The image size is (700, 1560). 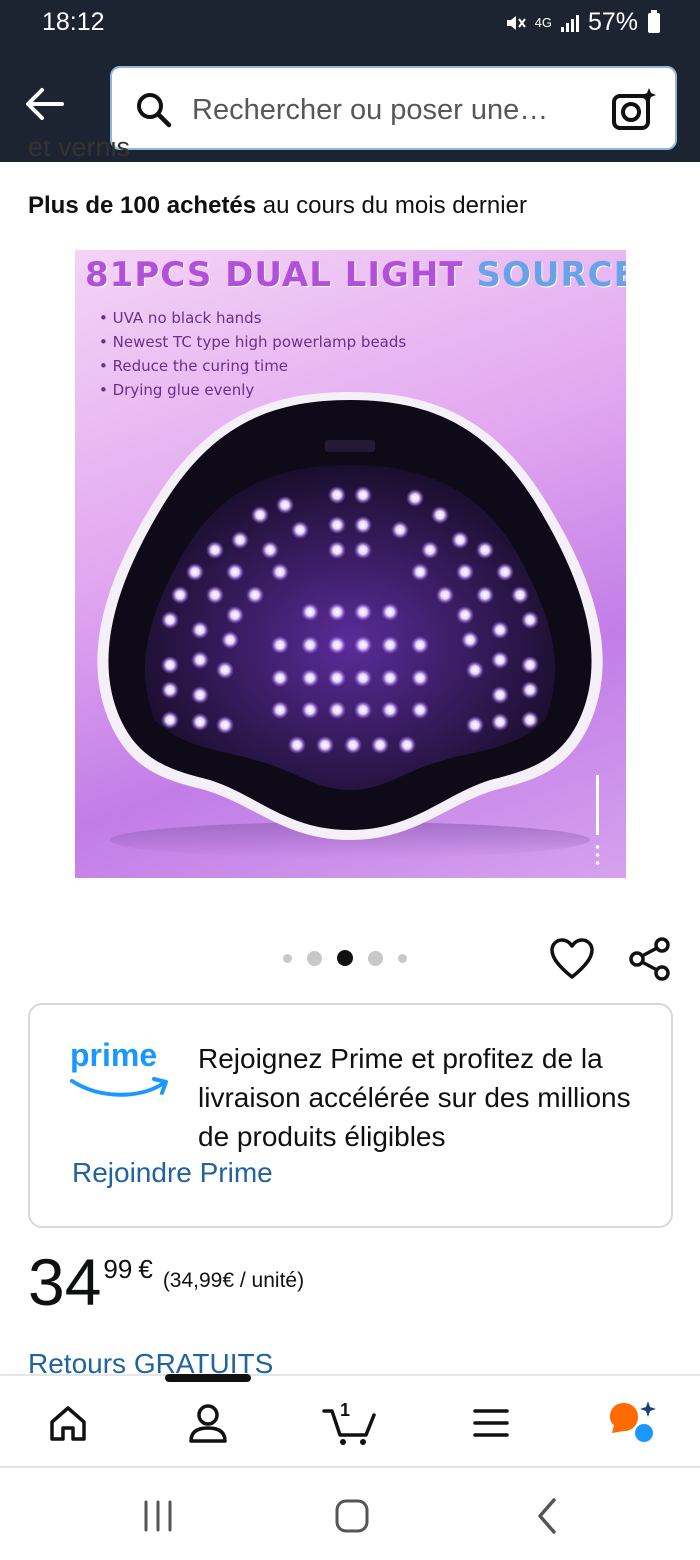 I want to click on mute-icon, so click(x=516, y=22).